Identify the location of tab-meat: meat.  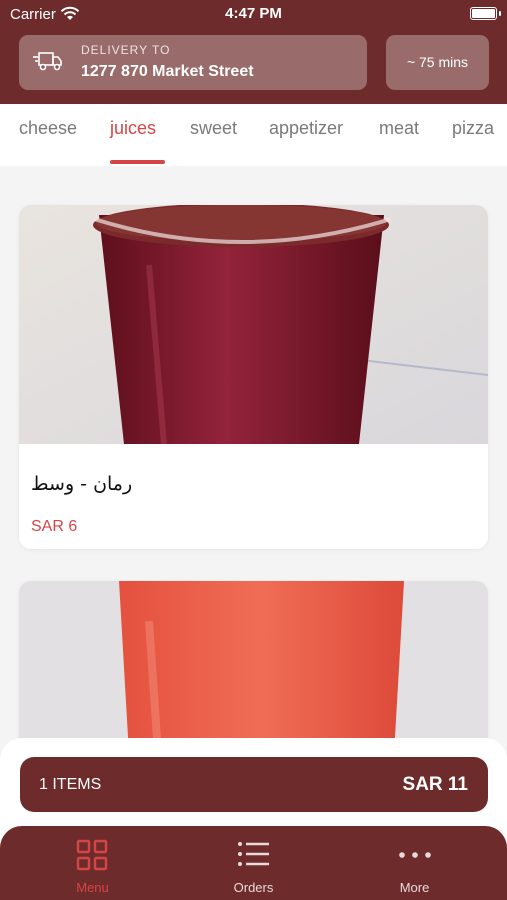
(399, 128).